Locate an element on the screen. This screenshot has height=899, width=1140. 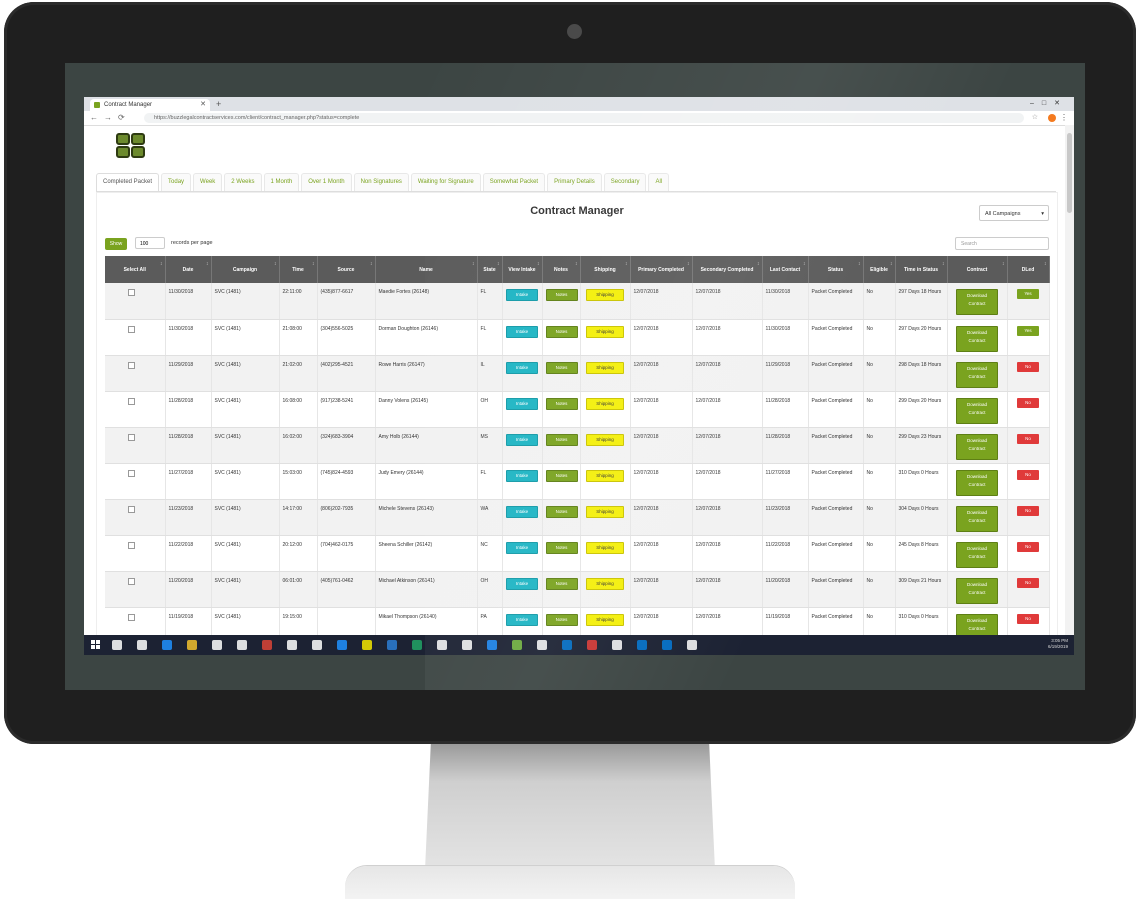
column-header: Contract ↕ is located at coordinates (977, 269).